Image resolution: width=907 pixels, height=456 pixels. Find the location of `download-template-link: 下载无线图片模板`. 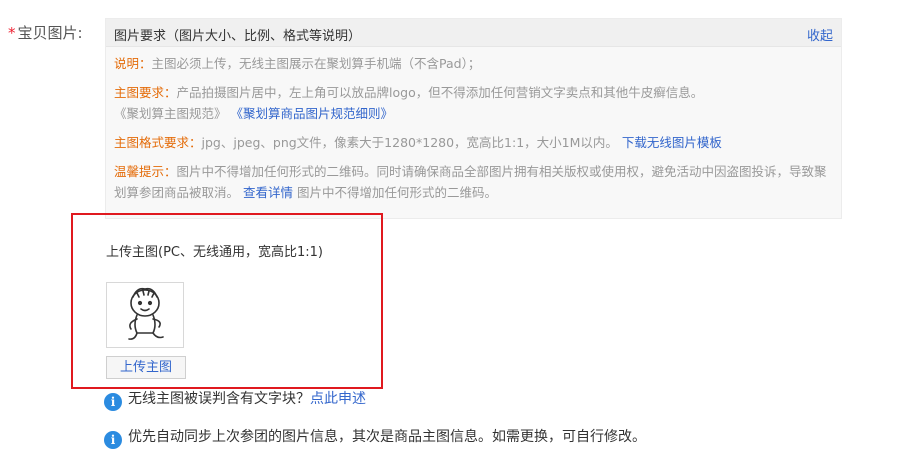

download-template-link: 下载无线图片模板 is located at coordinates (672, 142).